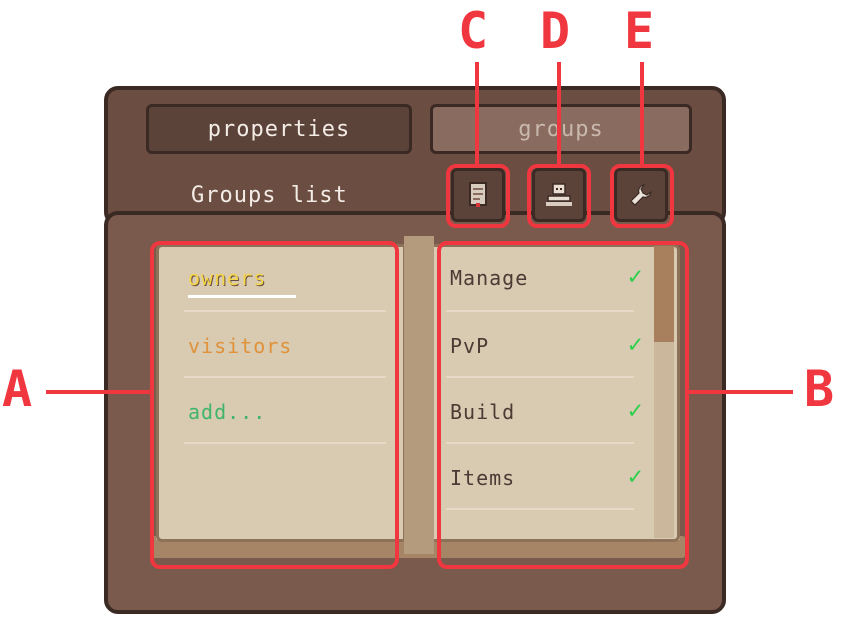 This screenshot has height=636, width=846. What do you see at coordinates (740, 392) in the screenshot?
I see `annotation-line-b` at bounding box center [740, 392].